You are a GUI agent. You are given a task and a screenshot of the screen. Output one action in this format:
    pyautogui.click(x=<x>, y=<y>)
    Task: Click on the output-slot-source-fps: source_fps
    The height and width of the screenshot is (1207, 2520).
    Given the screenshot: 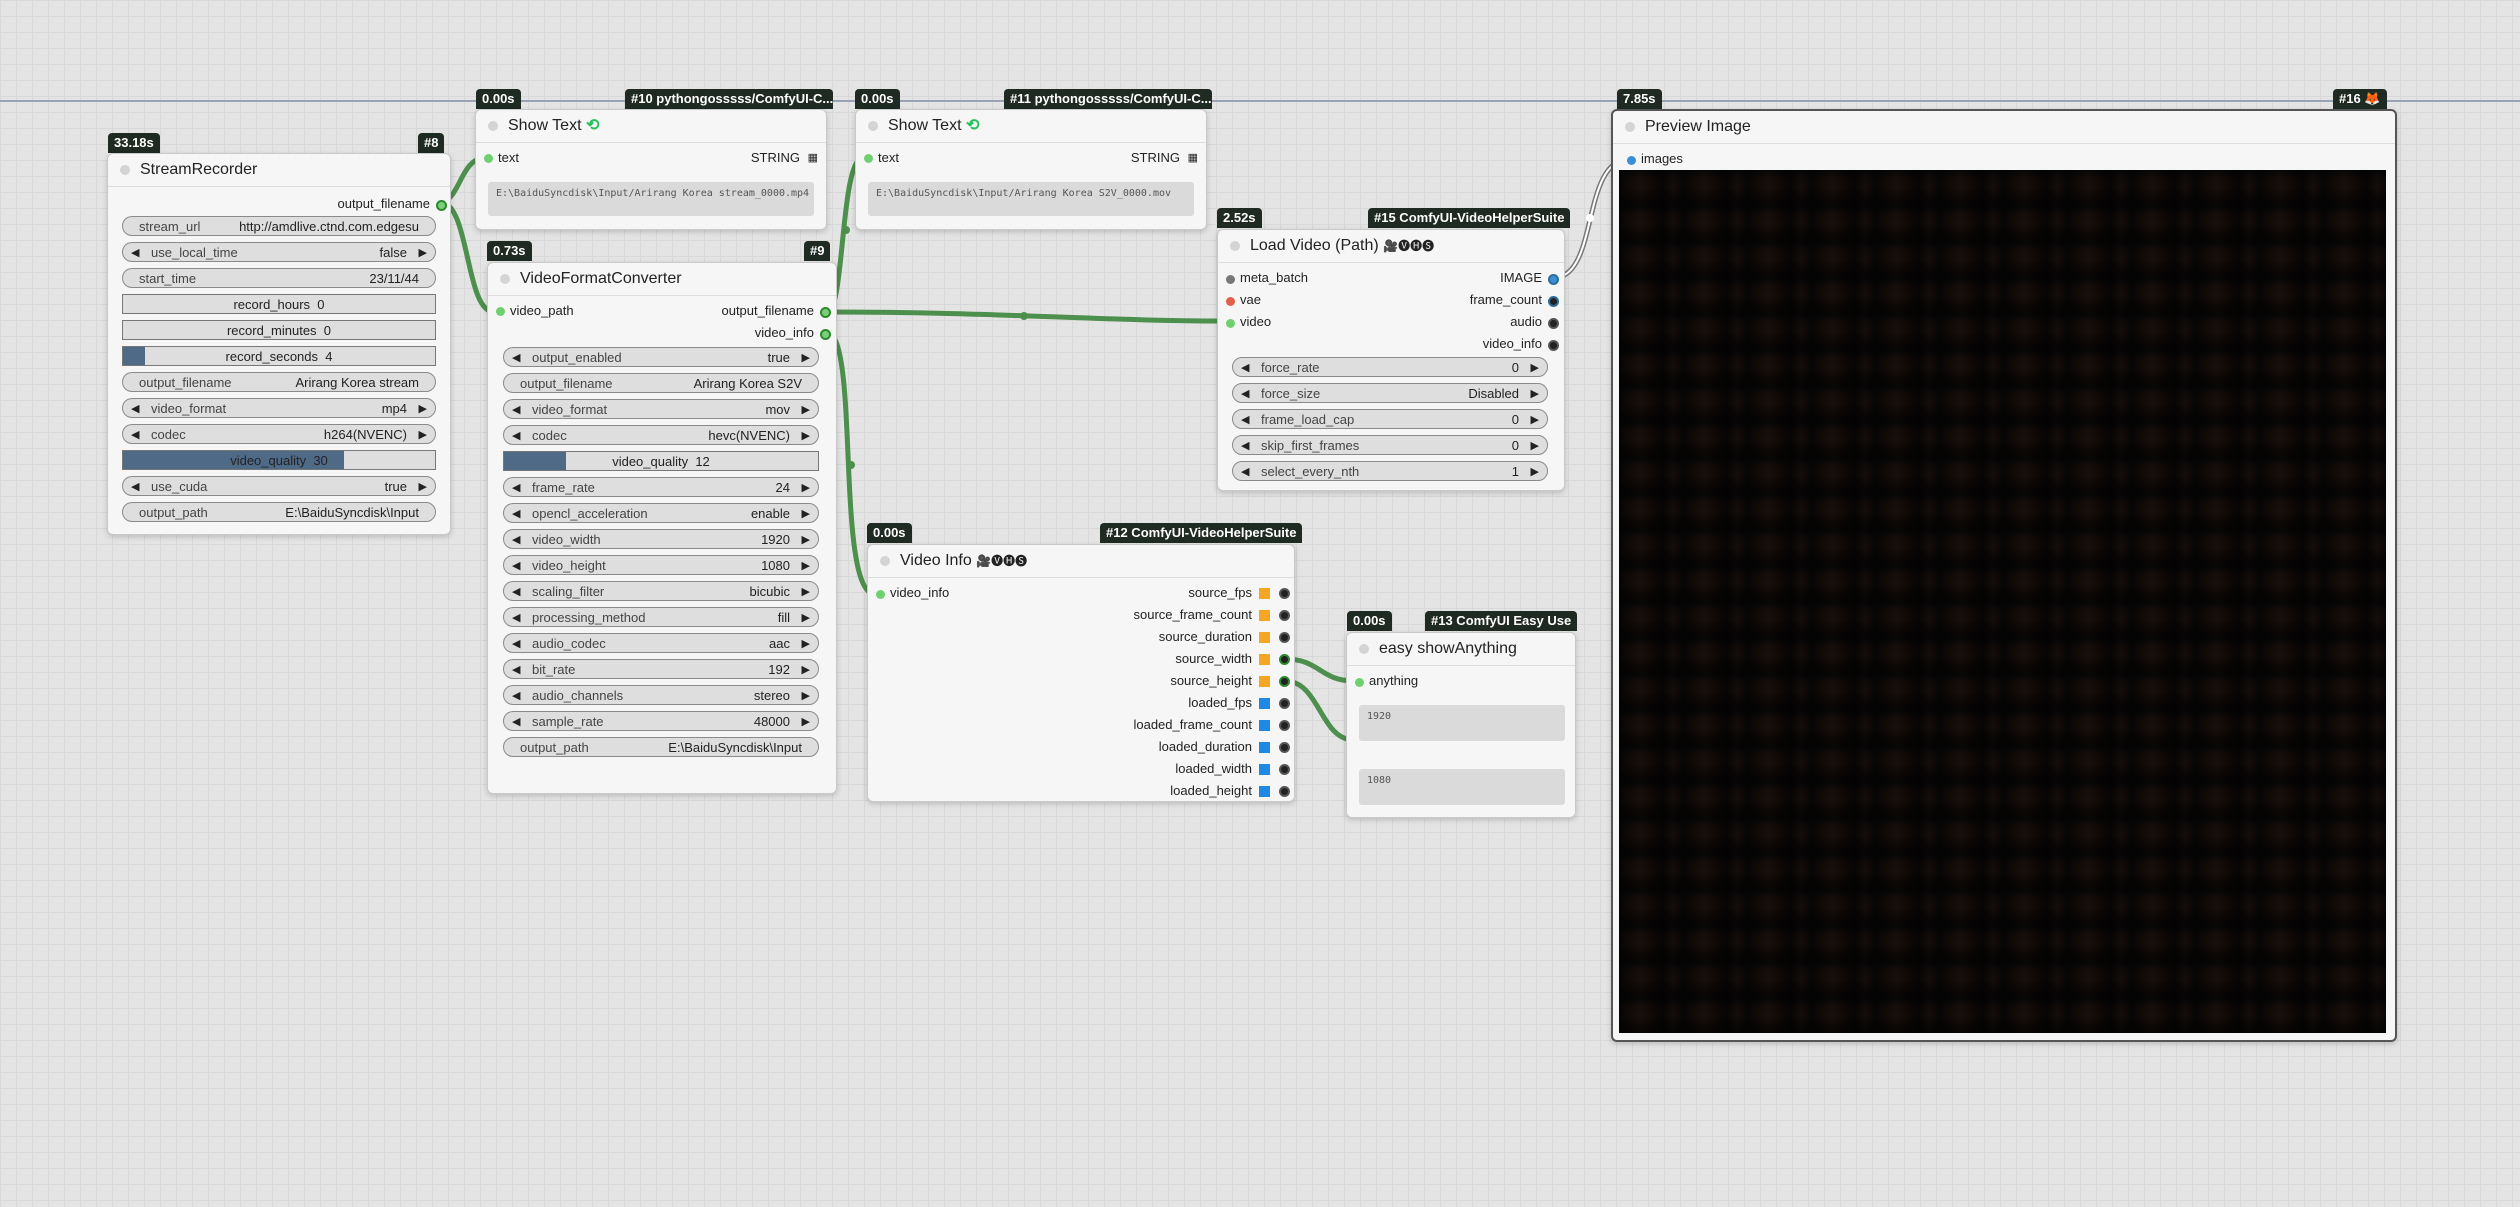 What is the action you would take?
    pyautogui.click(x=1220, y=593)
    